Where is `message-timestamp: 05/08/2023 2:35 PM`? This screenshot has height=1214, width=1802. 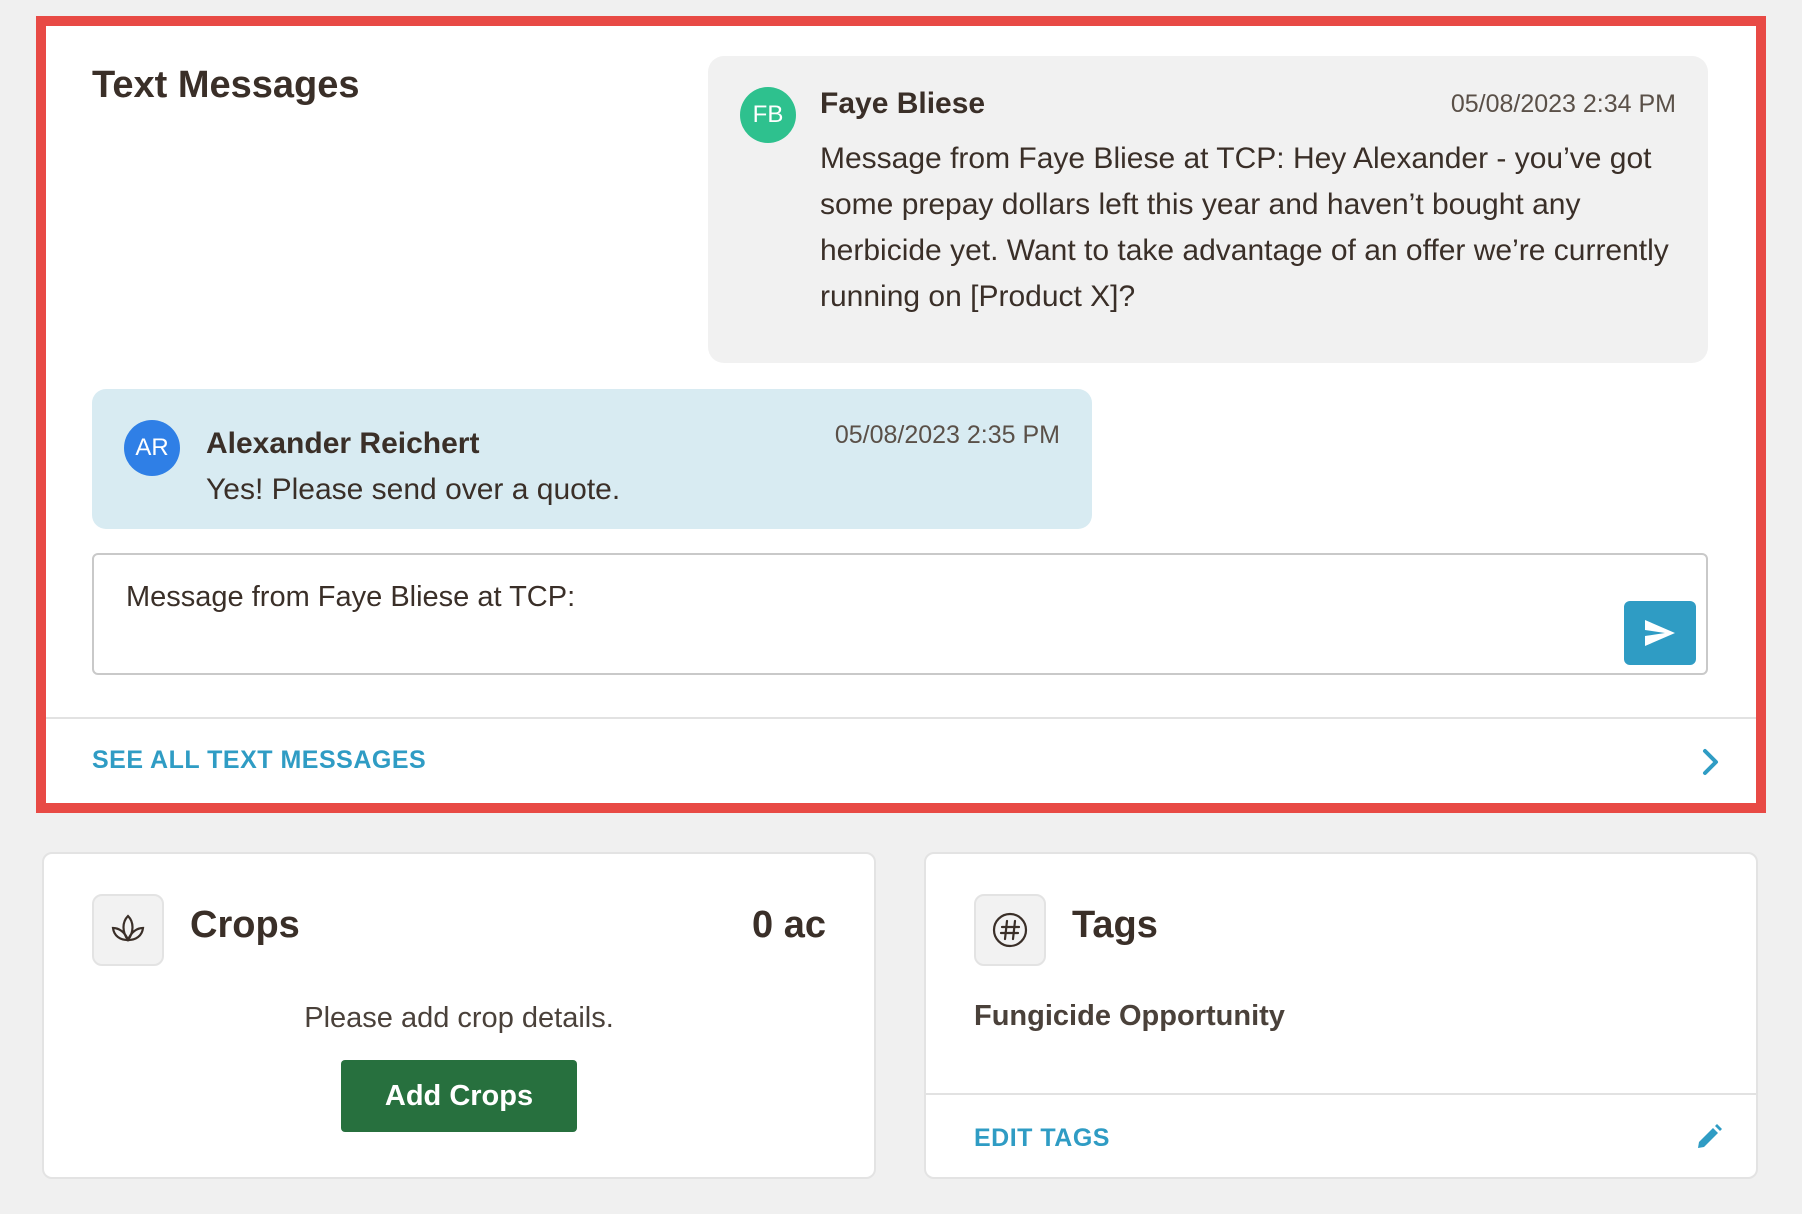 message-timestamp: 05/08/2023 2:35 PM is located at coordinates (947, 435).